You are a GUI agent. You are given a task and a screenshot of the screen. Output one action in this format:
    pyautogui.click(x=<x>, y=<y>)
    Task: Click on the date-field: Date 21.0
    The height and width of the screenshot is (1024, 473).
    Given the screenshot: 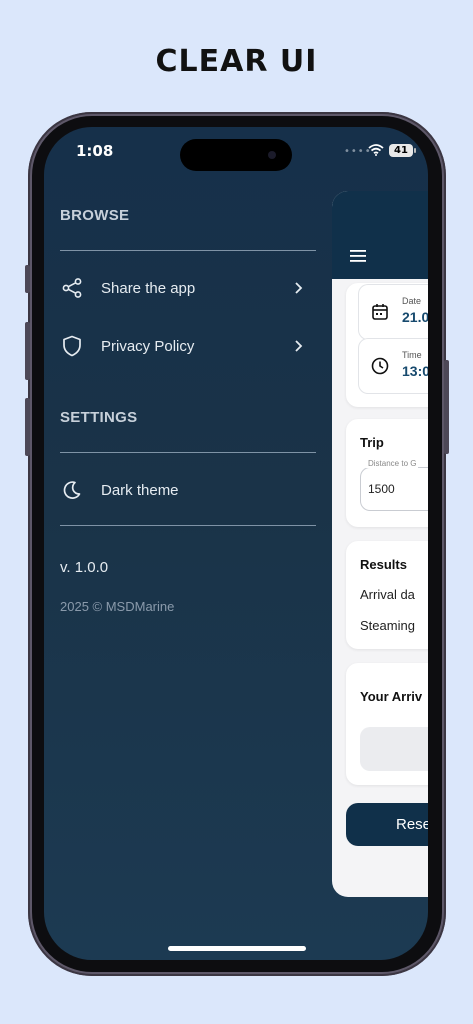 What is the action you would take?
    pyautogui.click(x=393, y=312)
    